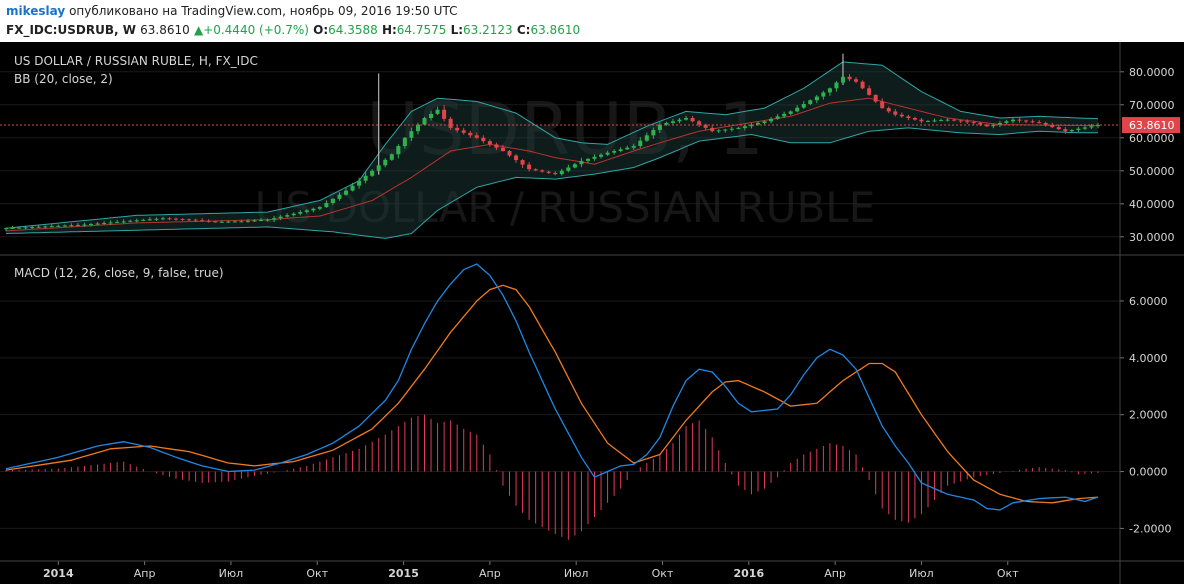  What do you see at coordinates (1150, 528) in the screenshot?
I see `macd-tick-label: -2.0000` at bounding box center [1150, 528].